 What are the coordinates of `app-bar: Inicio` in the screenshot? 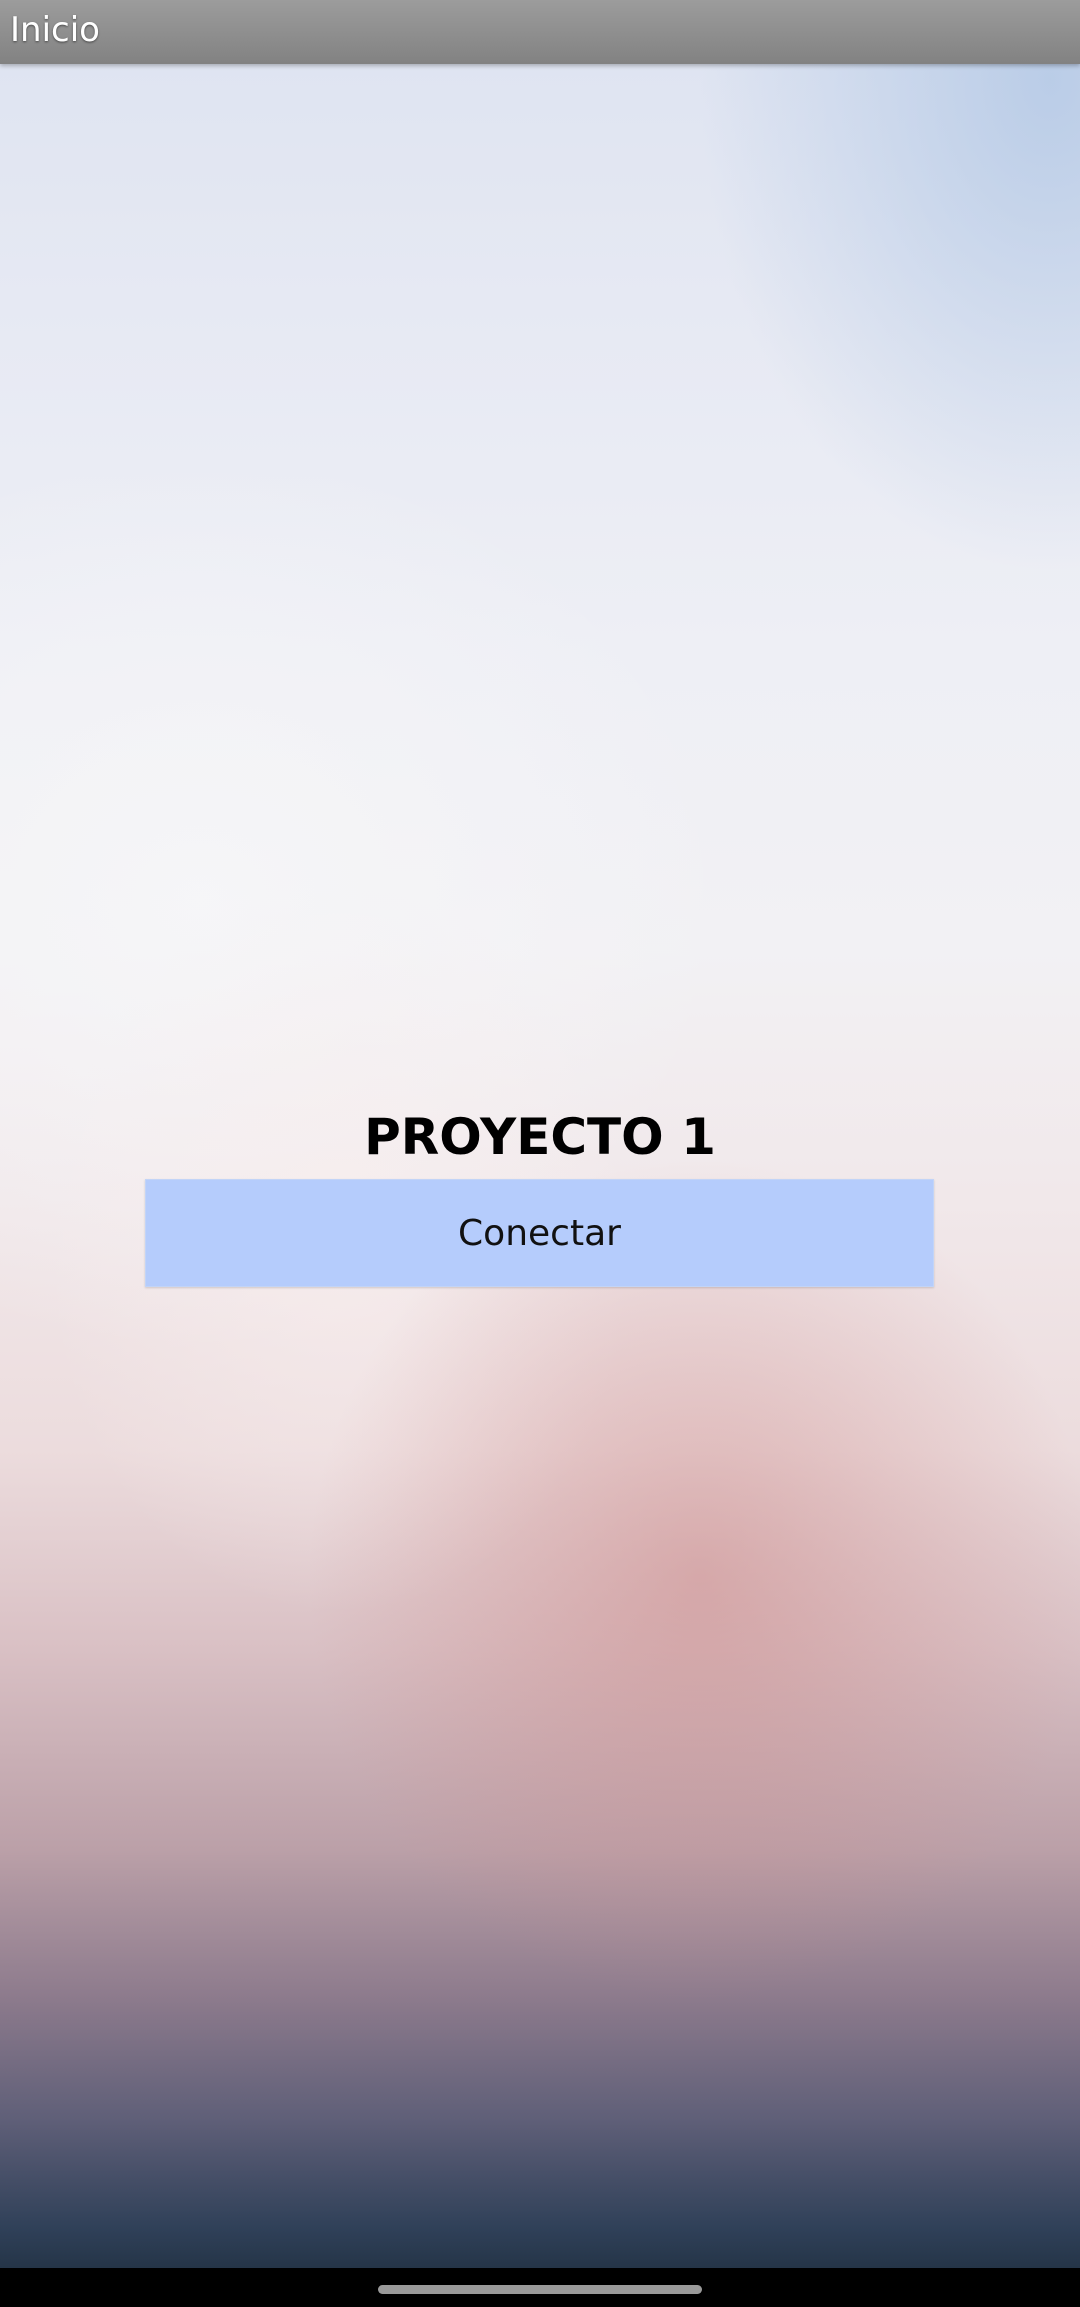 It's located at (540, 32).